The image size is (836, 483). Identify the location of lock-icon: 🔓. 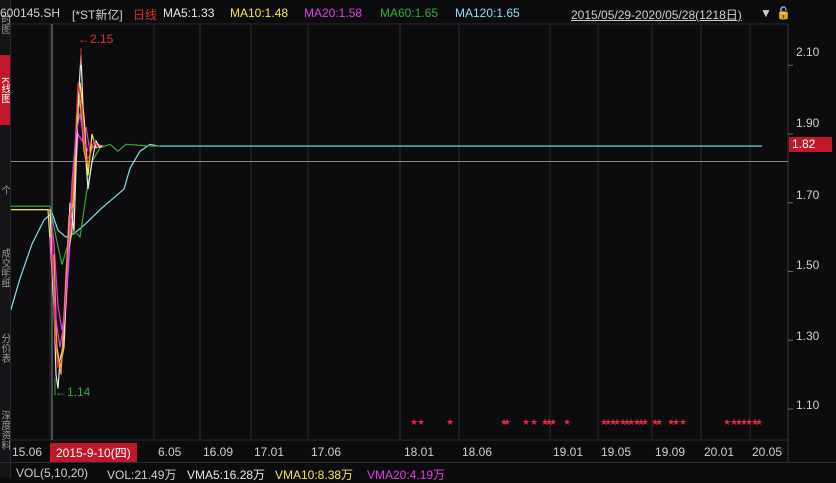
(783, 13).